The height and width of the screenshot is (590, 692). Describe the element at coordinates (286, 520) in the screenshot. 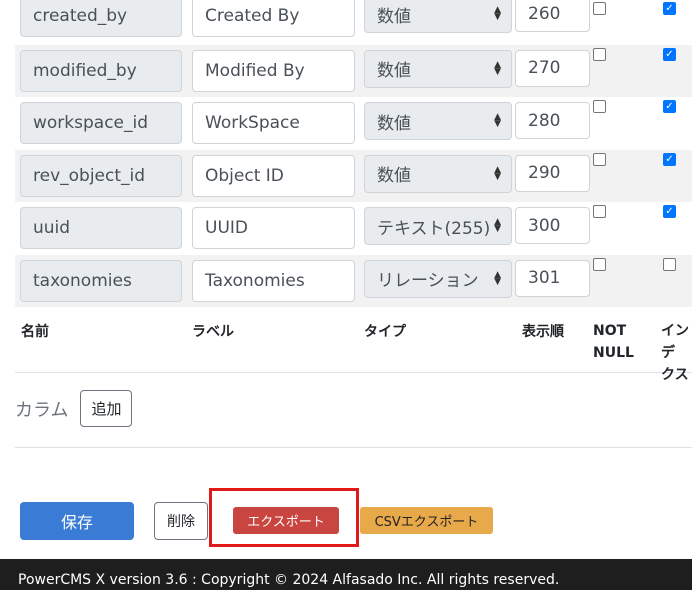

I see `export-button: エクスポート` at that location.